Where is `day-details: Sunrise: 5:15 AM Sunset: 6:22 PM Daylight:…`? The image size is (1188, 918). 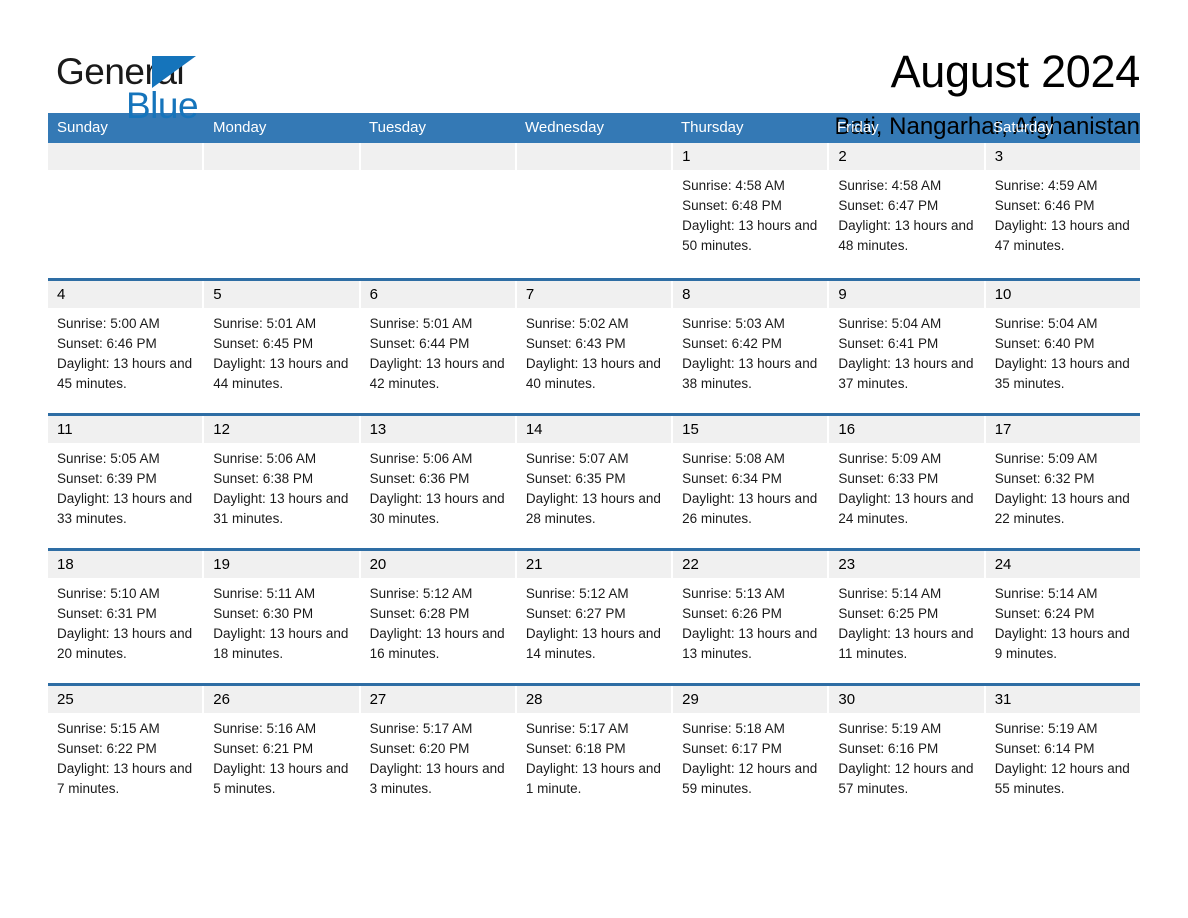 day-details: Sunrise: 5:15 AM Sunset: 6:22 PM Daylight:… is located at coordinates (125, 756).